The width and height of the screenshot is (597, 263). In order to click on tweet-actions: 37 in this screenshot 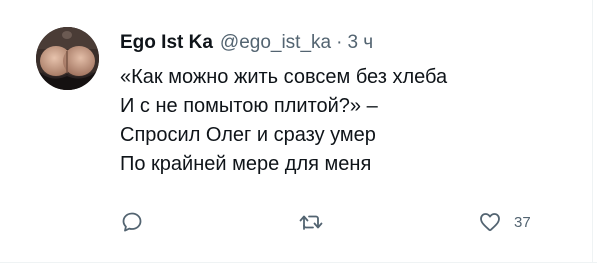, I will do `click(340, 222)`.